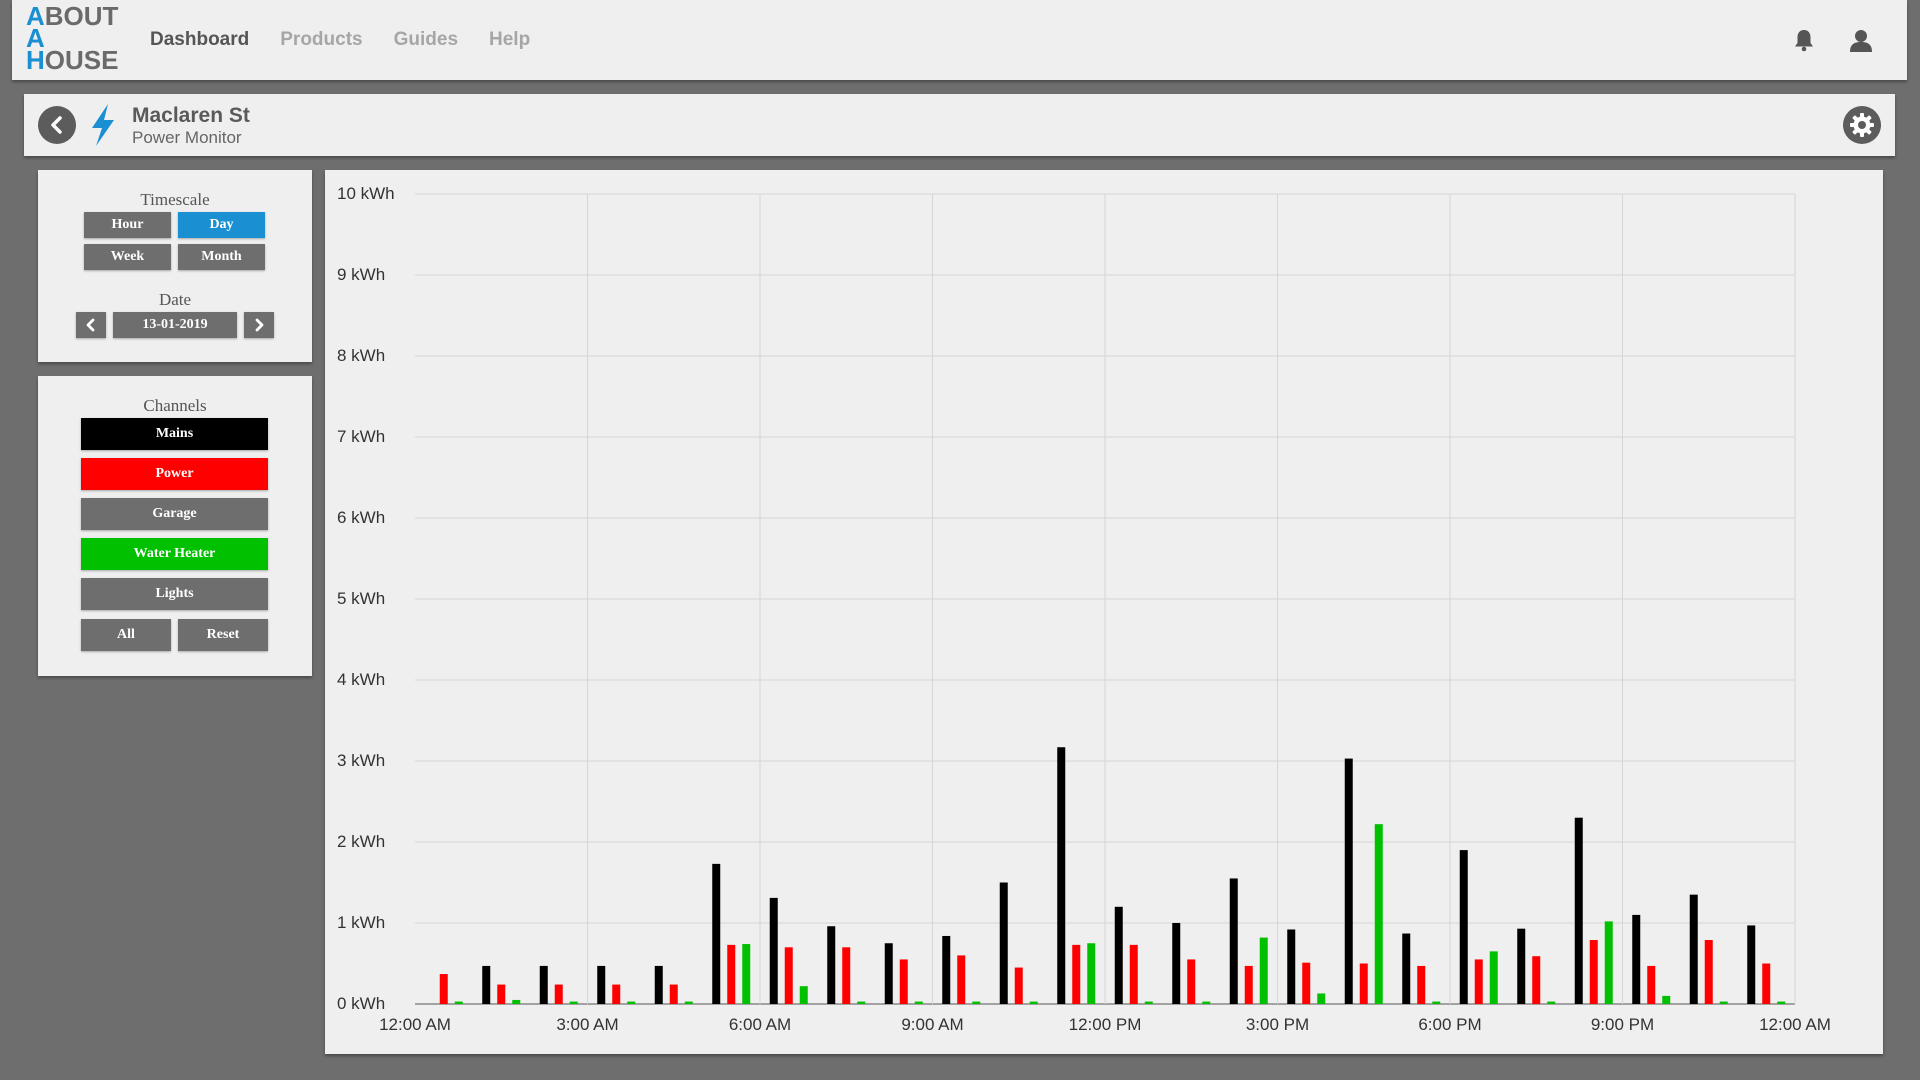 This screenshot has height=1080, width=1920. I want to click on main-nav: Dashboard Products Guides Help, so click(340, 40).